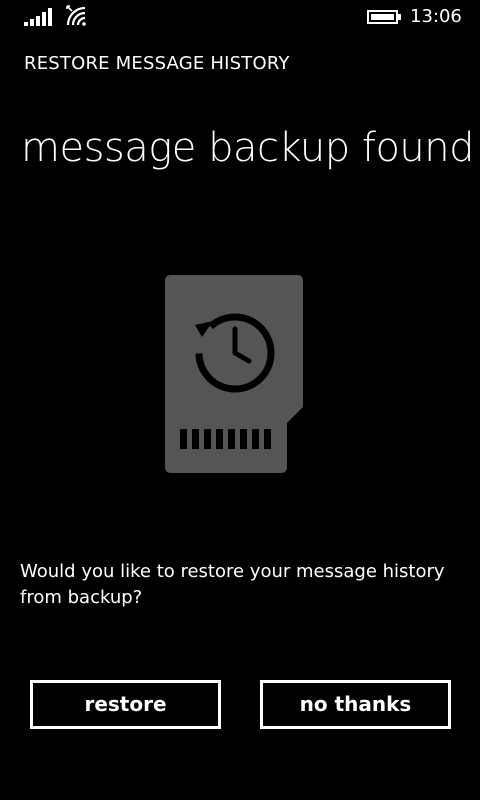 Image resolution: width=480 pixels, height=800 pixels. What do you see at coordinates (38, 17) in the screenshot?
I see `signal-strength-icon` at bounding box center [38, 17].